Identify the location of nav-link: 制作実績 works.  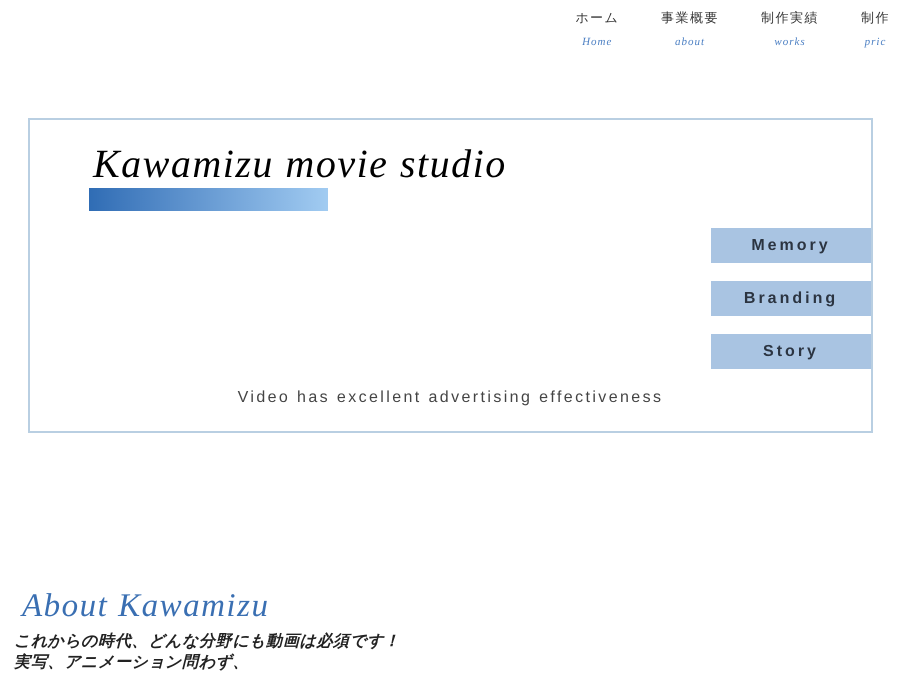
(790, 29).